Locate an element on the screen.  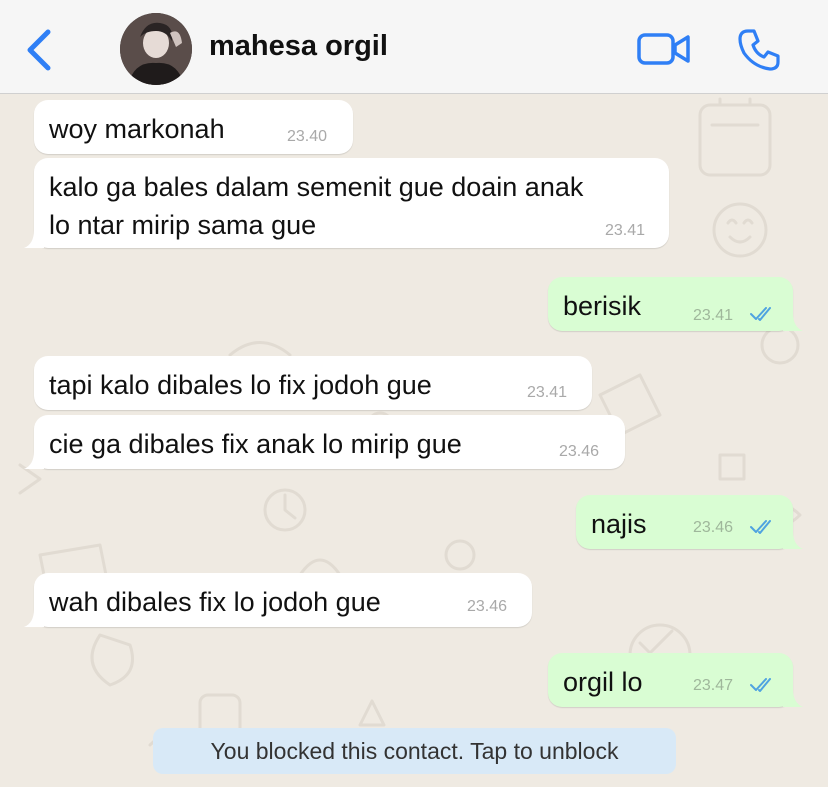
message-bubble-incoming: woy markonah 23.40 is located at coordinates (193, 127).